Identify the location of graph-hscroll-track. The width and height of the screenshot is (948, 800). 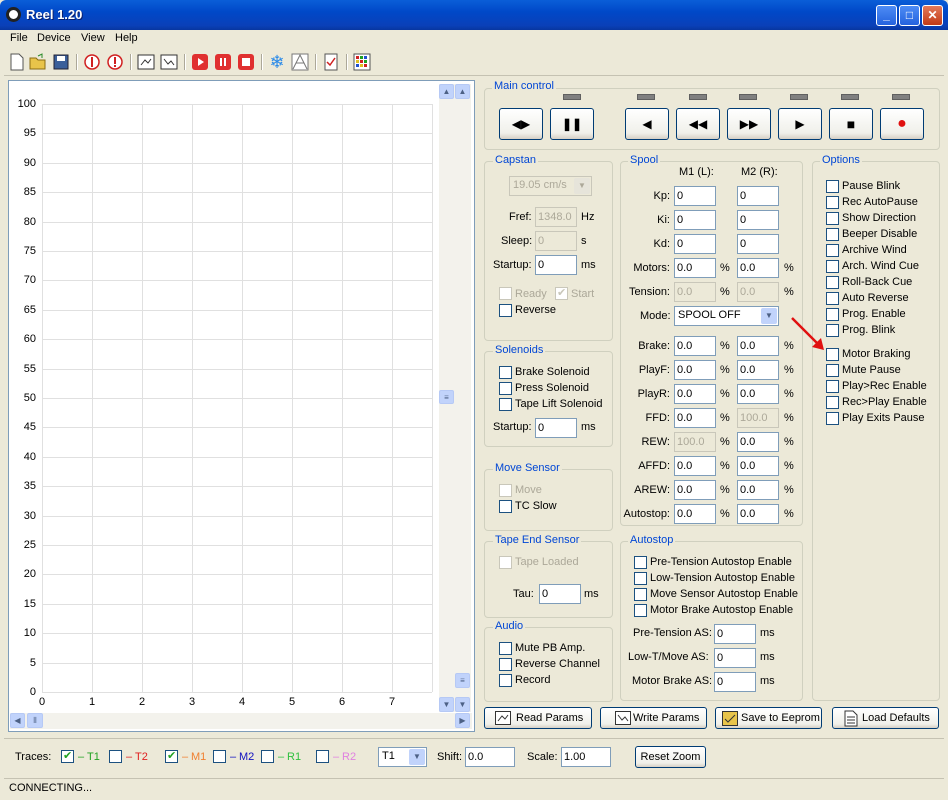
(241, 721).